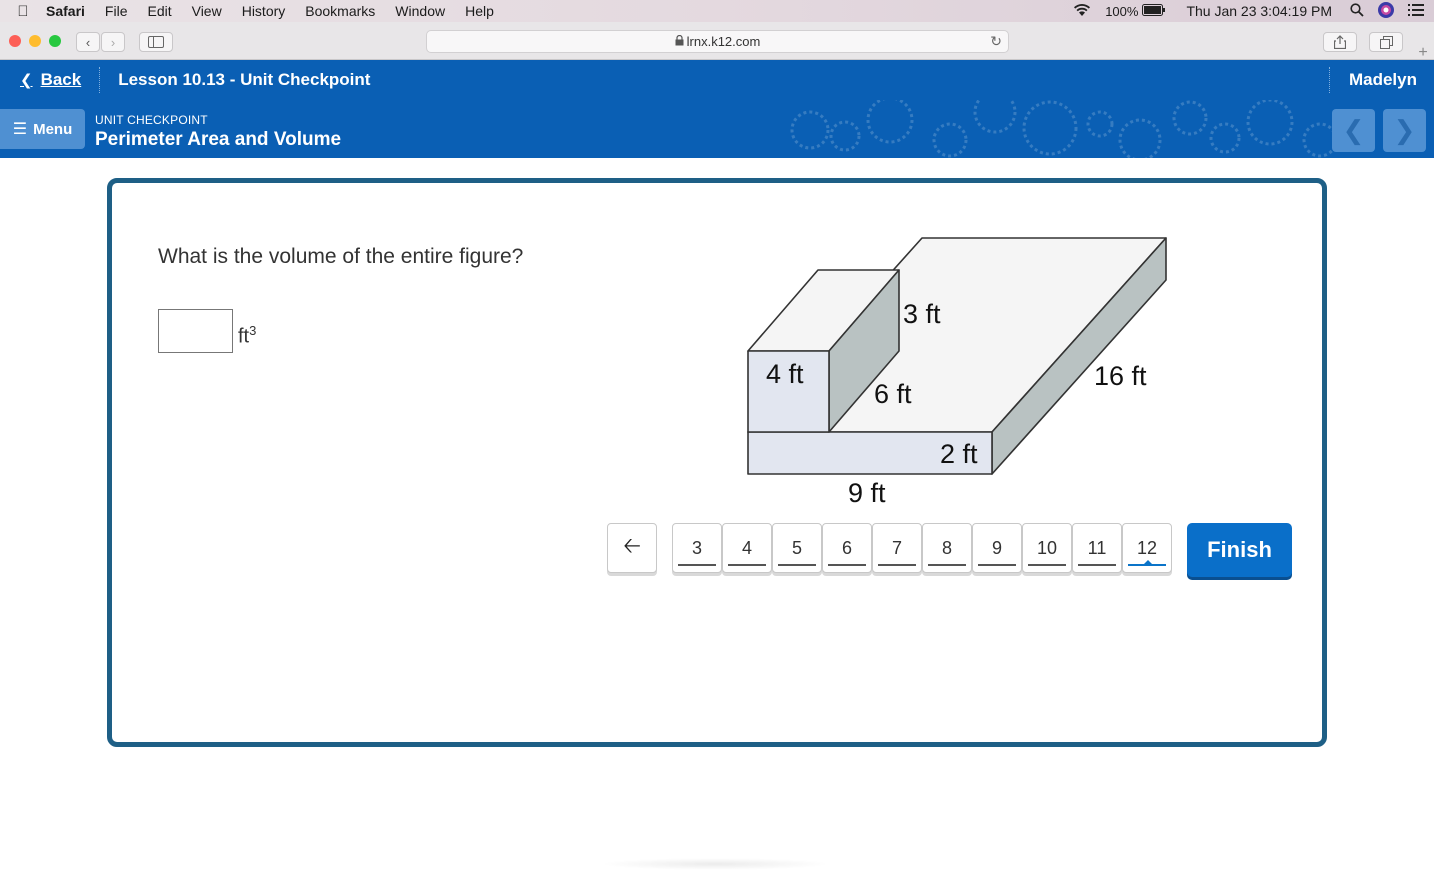 Image resolution: width=1434 pixels, height=870 pixels. What do you see at coordinates (479, 11) in the screenshot?
I see `menu-help: Help` at bounding box center [479, 11].